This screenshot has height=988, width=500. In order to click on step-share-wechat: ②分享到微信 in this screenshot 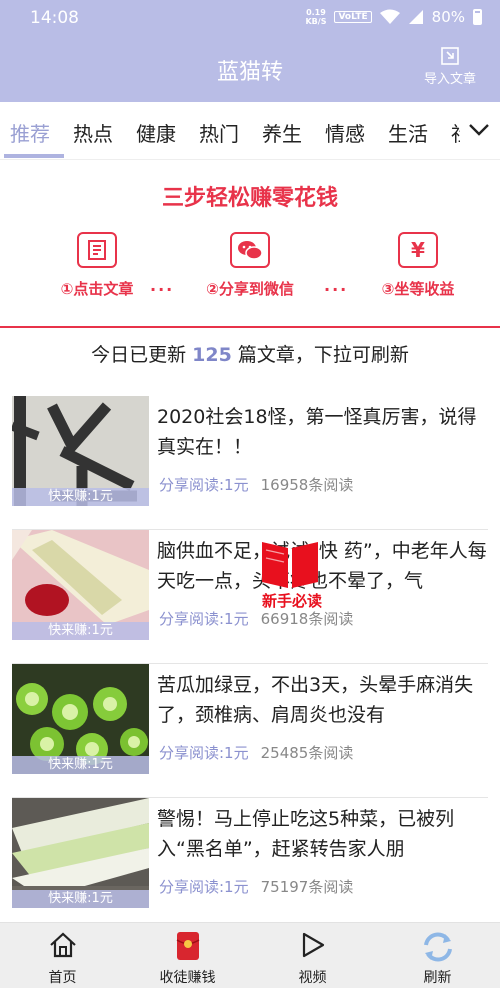, I will do `click(250, 265)`.